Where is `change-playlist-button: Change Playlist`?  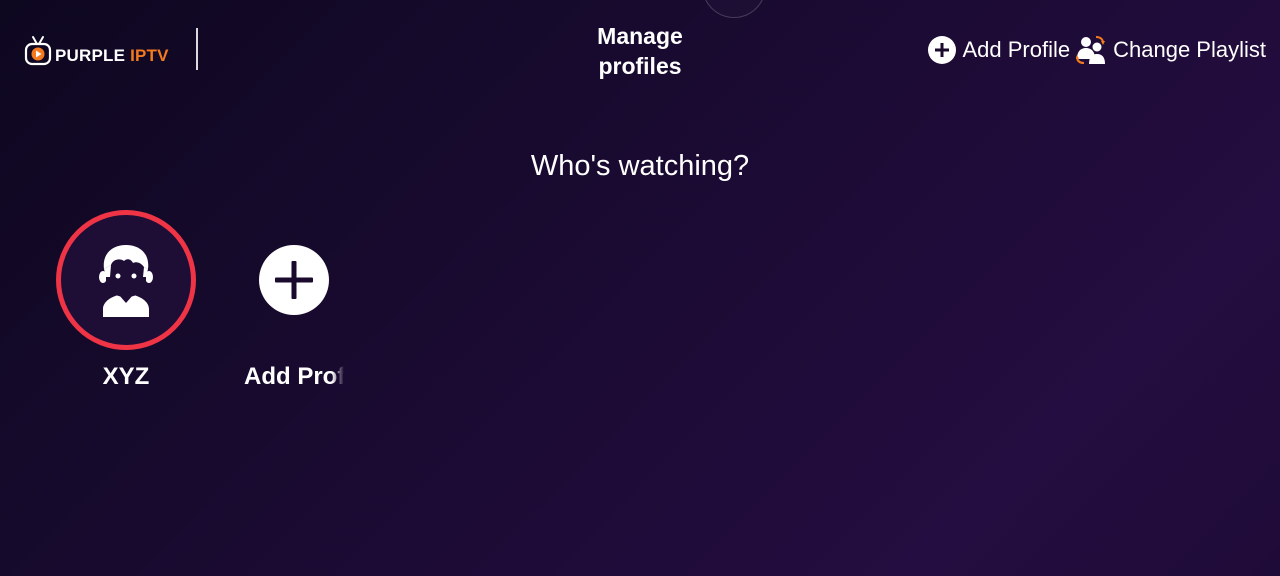
change-playlist-button: Change Playlist is located at coordinates (1171, 50).